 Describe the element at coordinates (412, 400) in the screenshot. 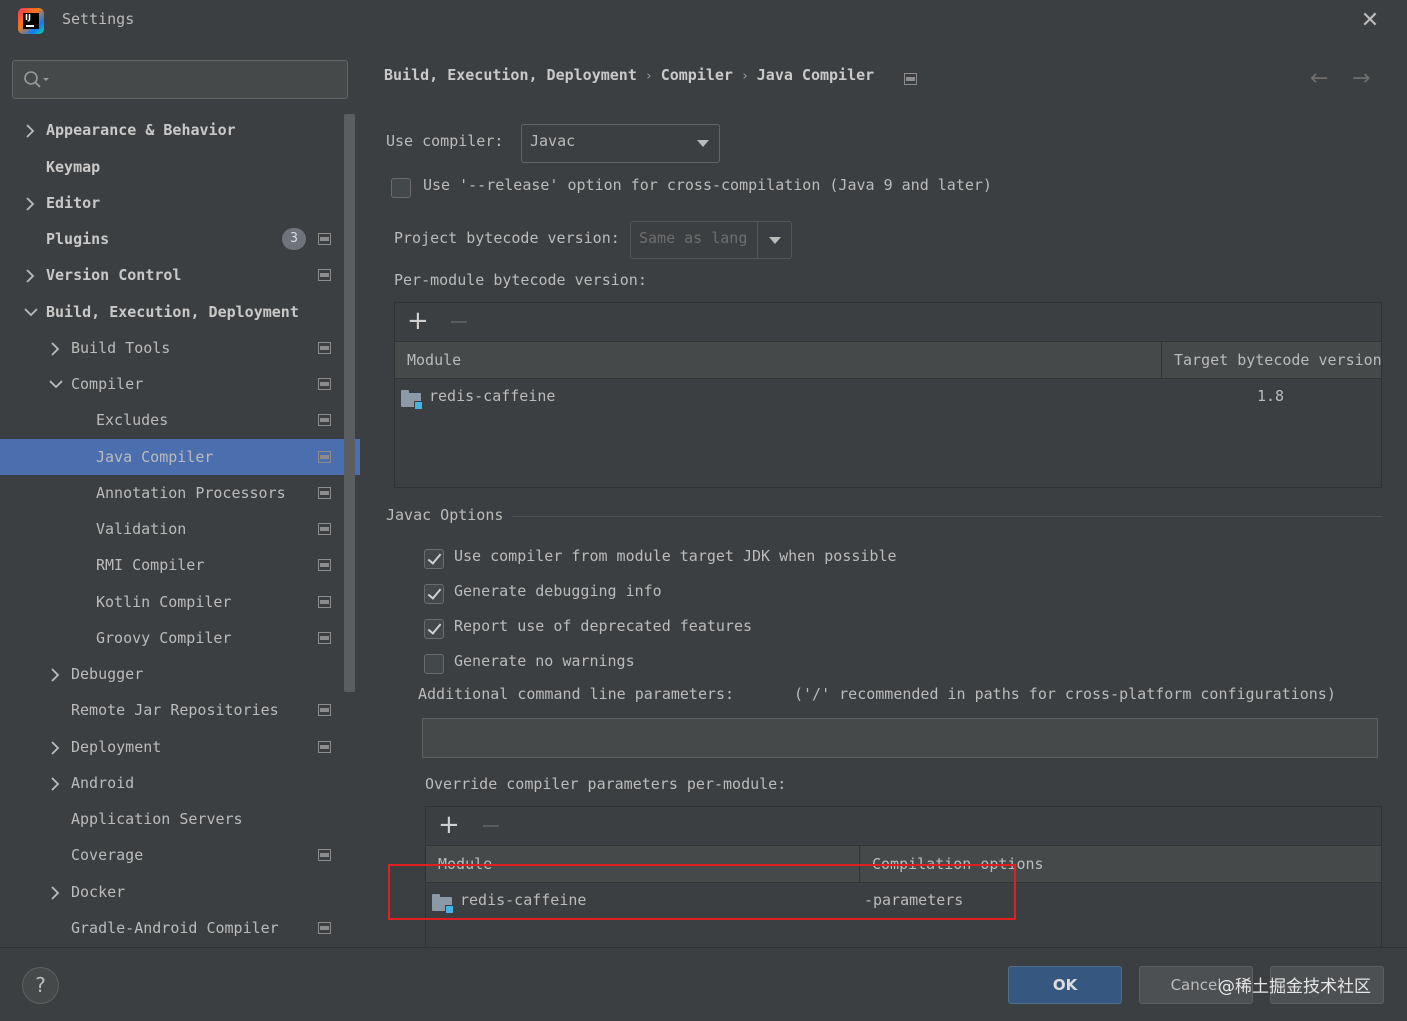

I see `module-folder-icon` at that location.